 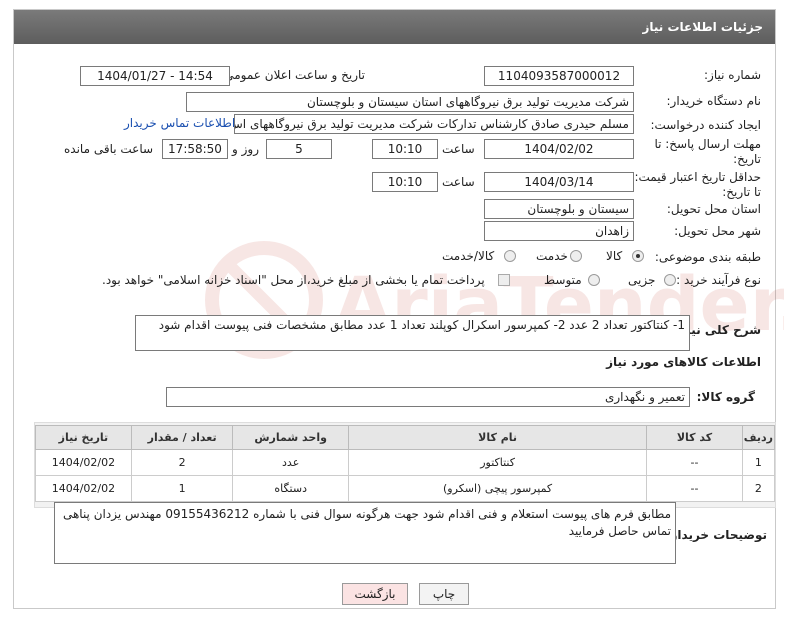 What do you see at coordinates (290, 437) in the screenshot?
I see `col-unit: واحد شمارش` at bounding box center [290, 437].